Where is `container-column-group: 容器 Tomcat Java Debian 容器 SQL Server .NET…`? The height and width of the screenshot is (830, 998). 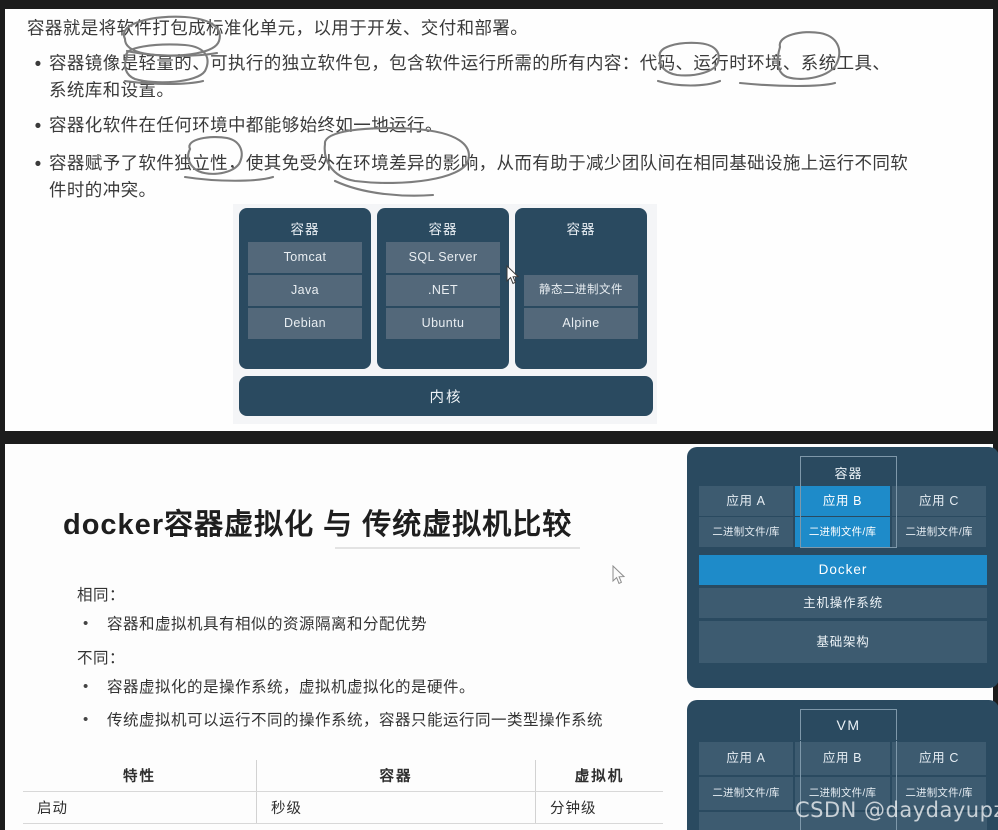 container-column-group: 容器 Tomcat Java Debian 容器 SQL Server .NET… is located at coordinates (443, 288).